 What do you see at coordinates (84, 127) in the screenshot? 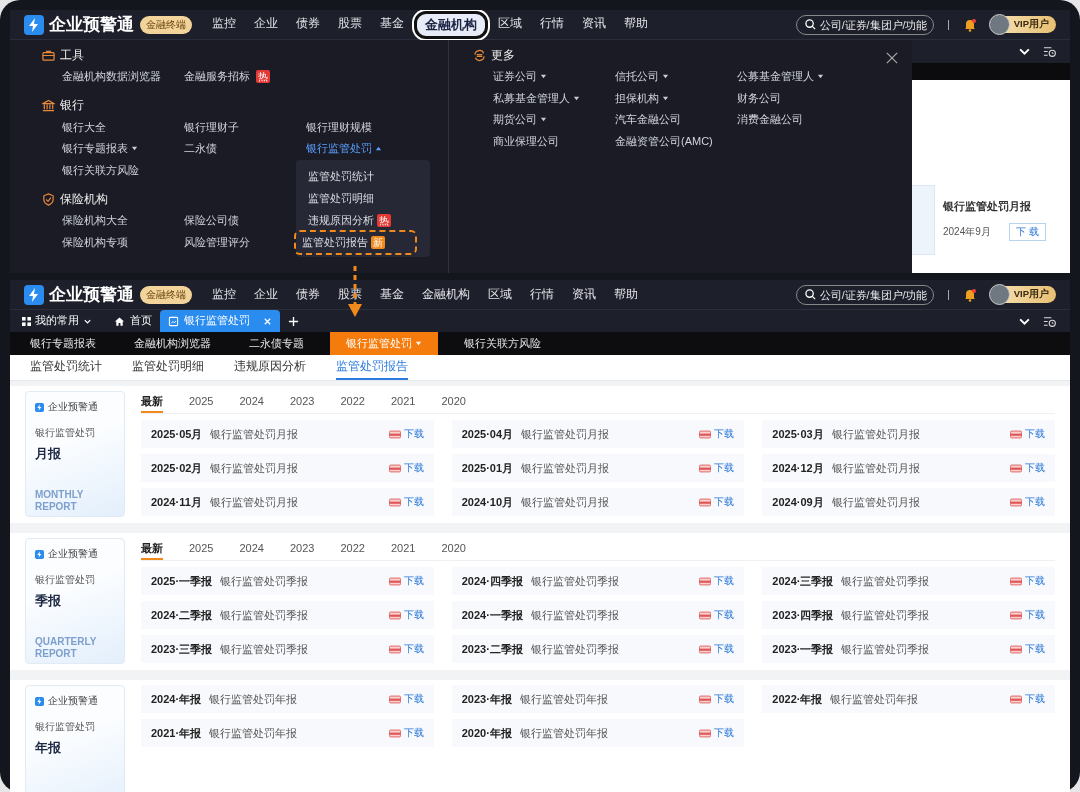
I see `menu-item: 银行大全` at bounding box center [84, 127].